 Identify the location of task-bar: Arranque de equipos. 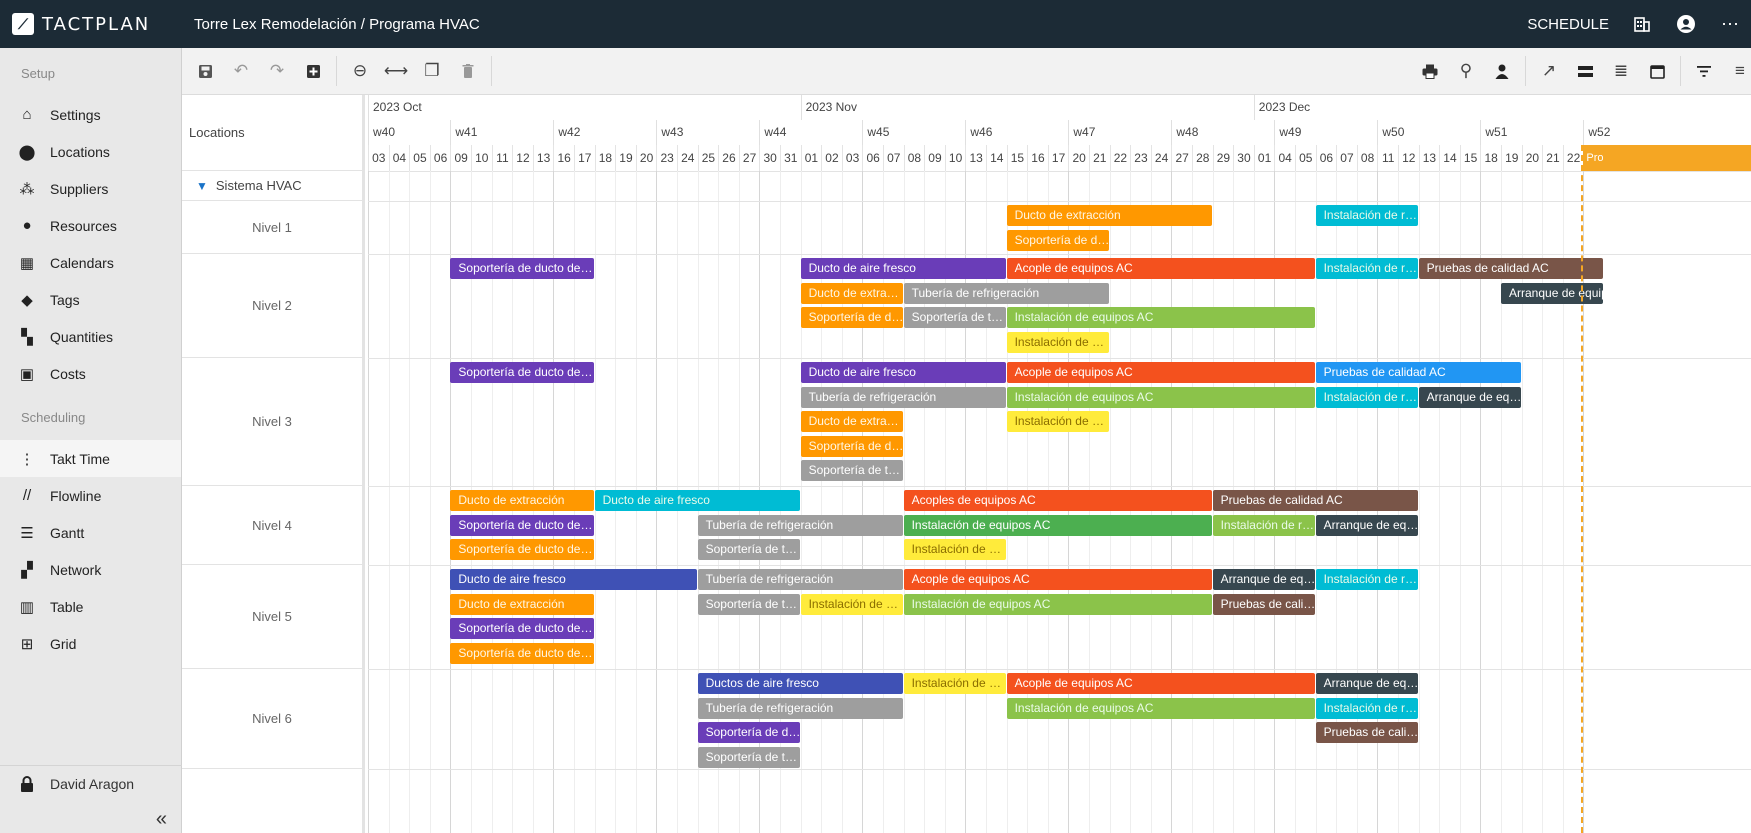
(1552, 293).